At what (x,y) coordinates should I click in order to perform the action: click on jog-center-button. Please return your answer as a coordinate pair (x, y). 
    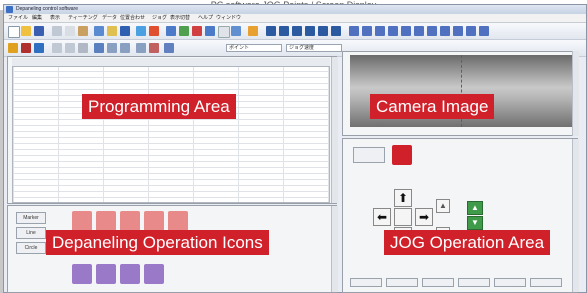
    Looking at the image, I should click on (403, 217).